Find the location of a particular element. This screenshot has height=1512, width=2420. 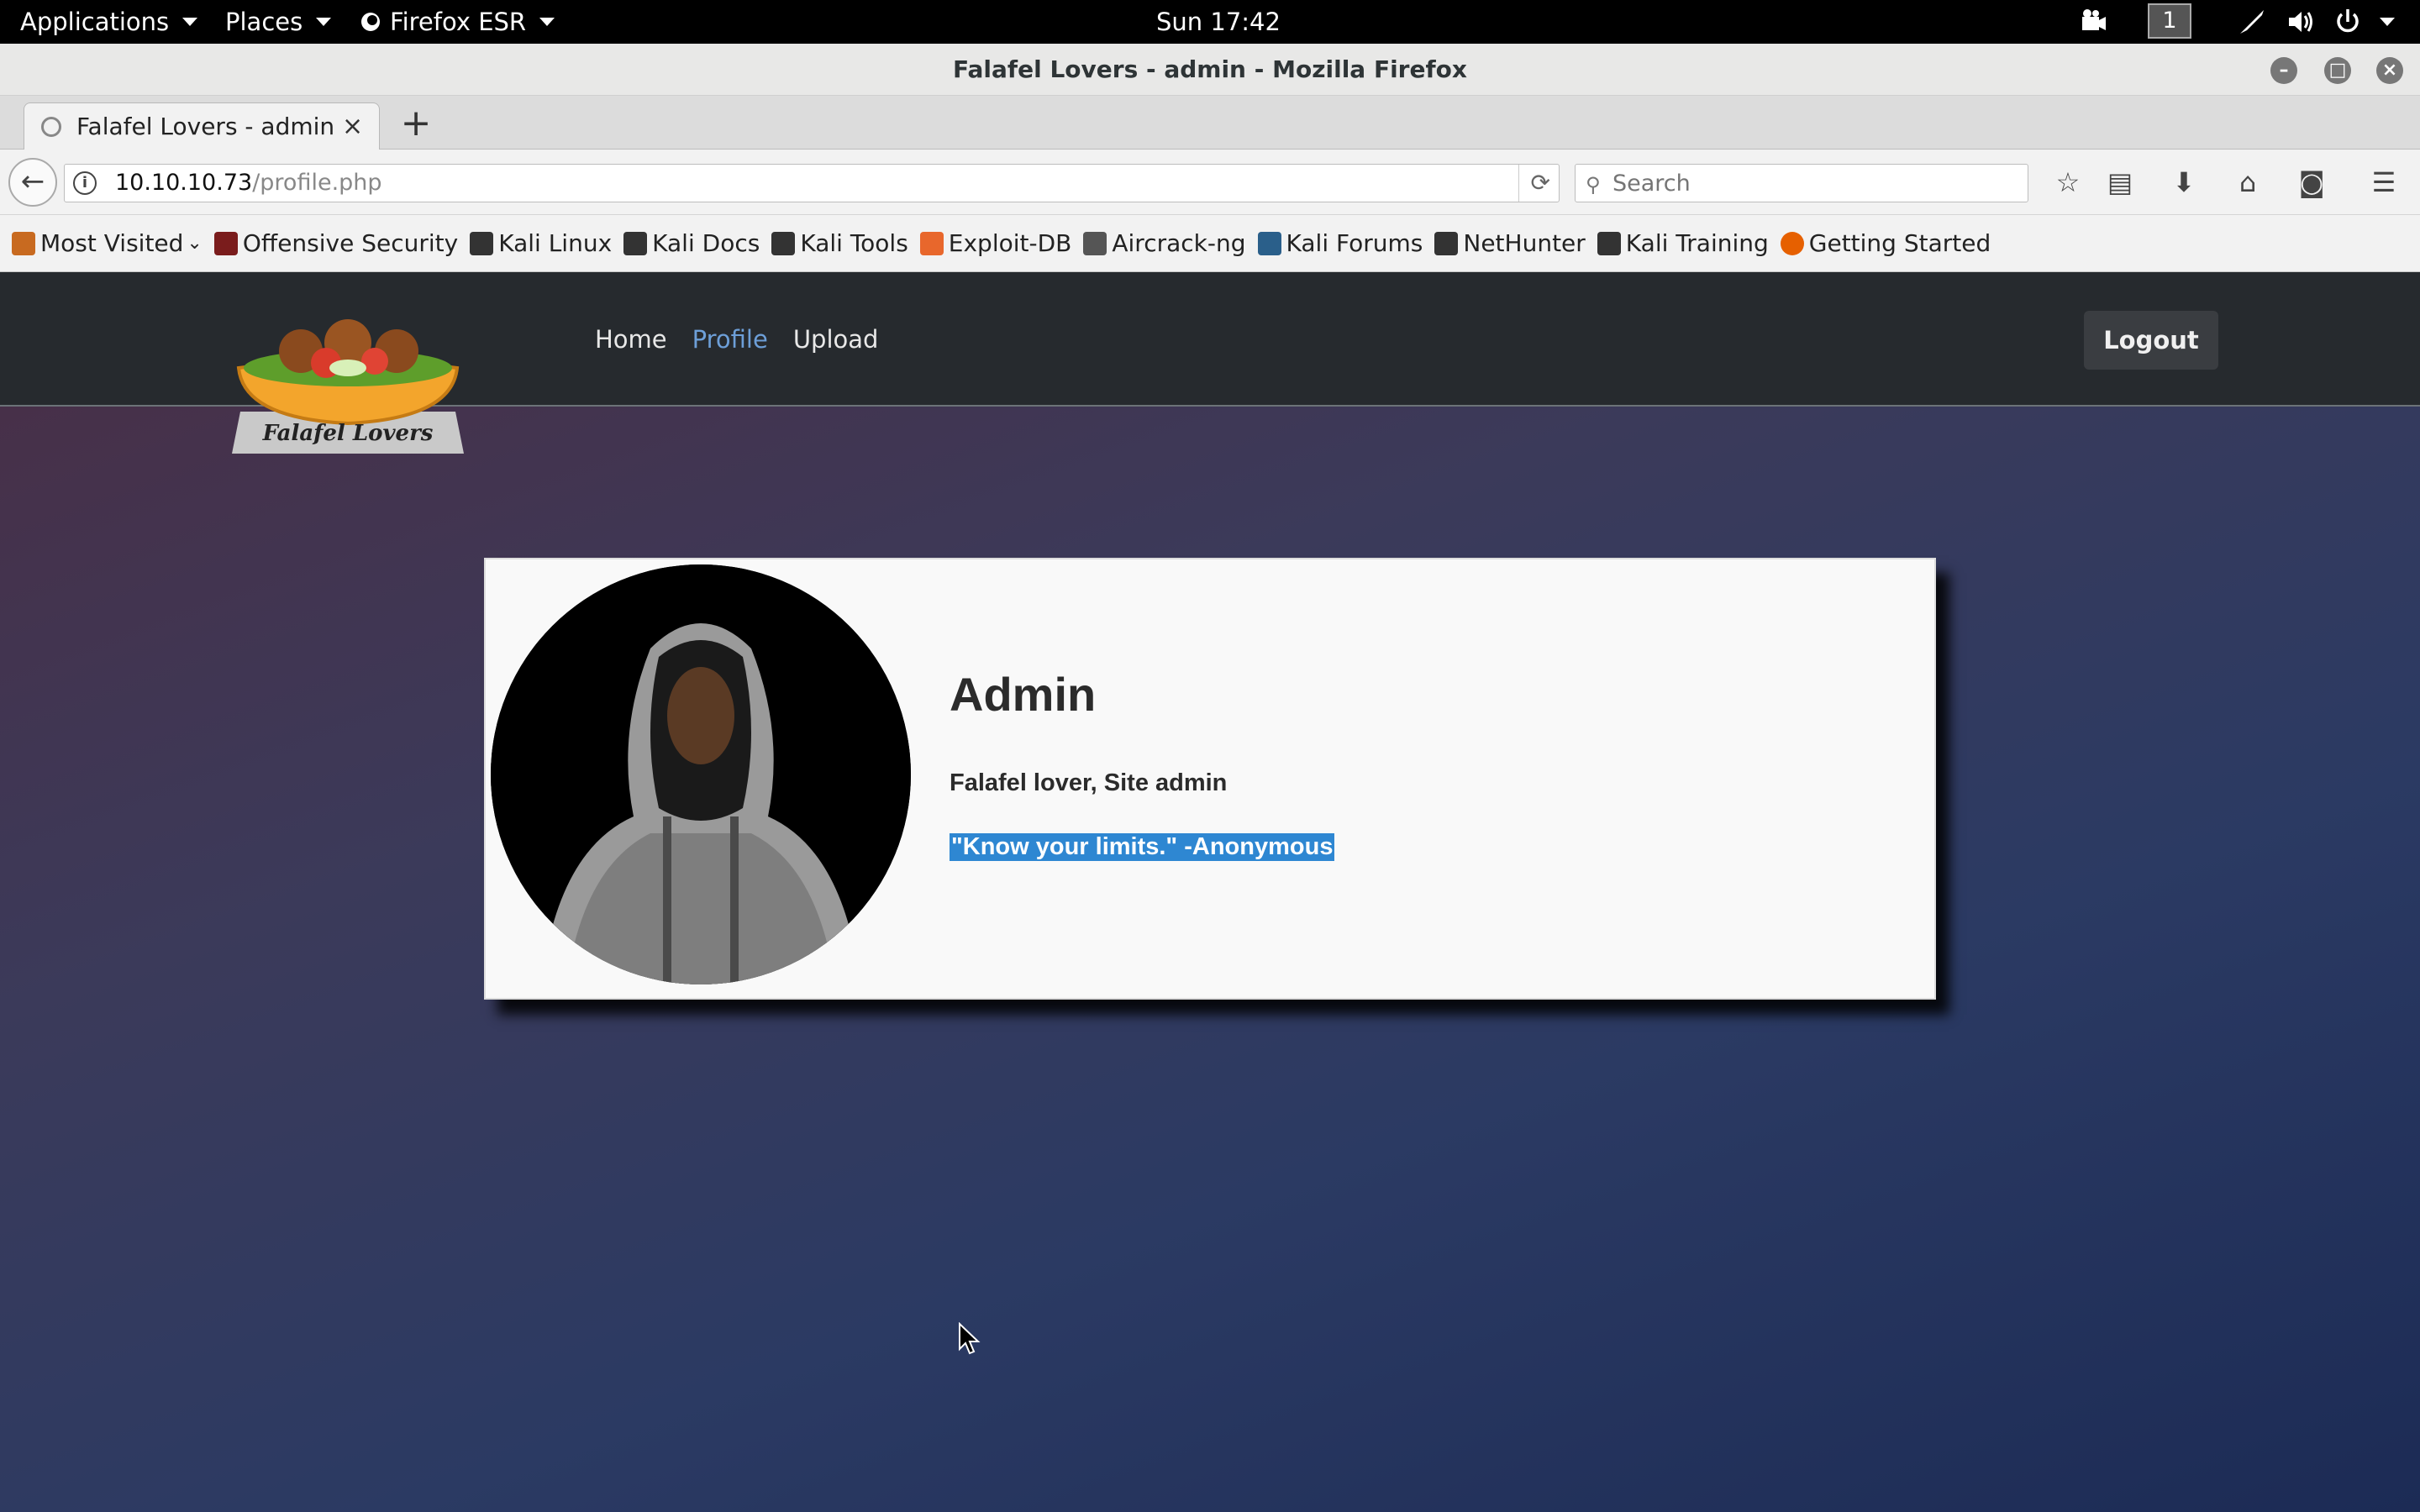

bookmark-offensive-security: Offensive Security is located at coordinates (336, 243).